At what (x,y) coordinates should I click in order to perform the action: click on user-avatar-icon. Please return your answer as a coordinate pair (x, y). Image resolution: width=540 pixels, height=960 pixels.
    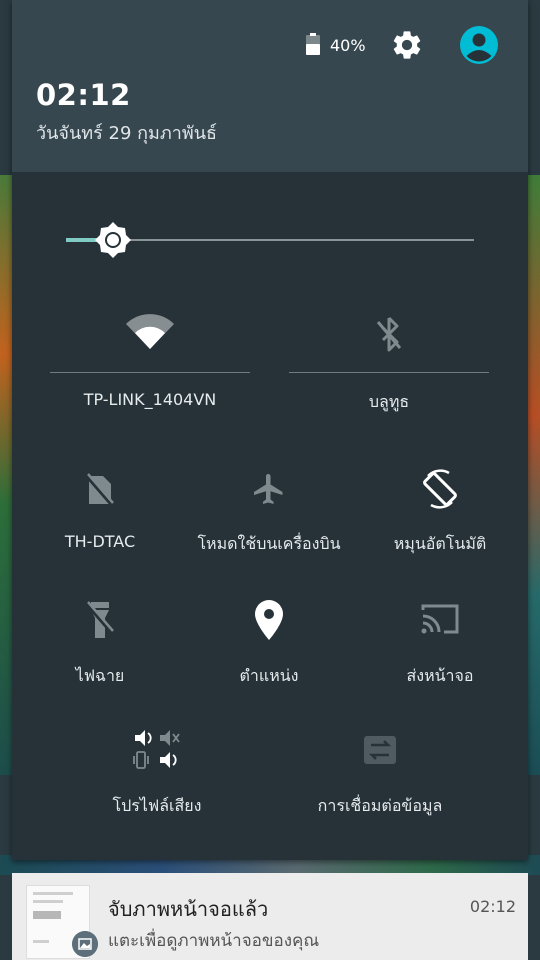
    Looking at the image, I should click on (479, 45).